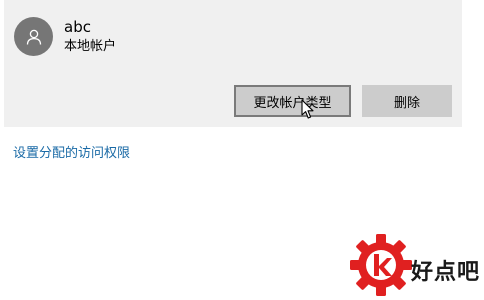 The image size is (484, 300). I want to click on watermark: 好点吧, so click(416, 265).